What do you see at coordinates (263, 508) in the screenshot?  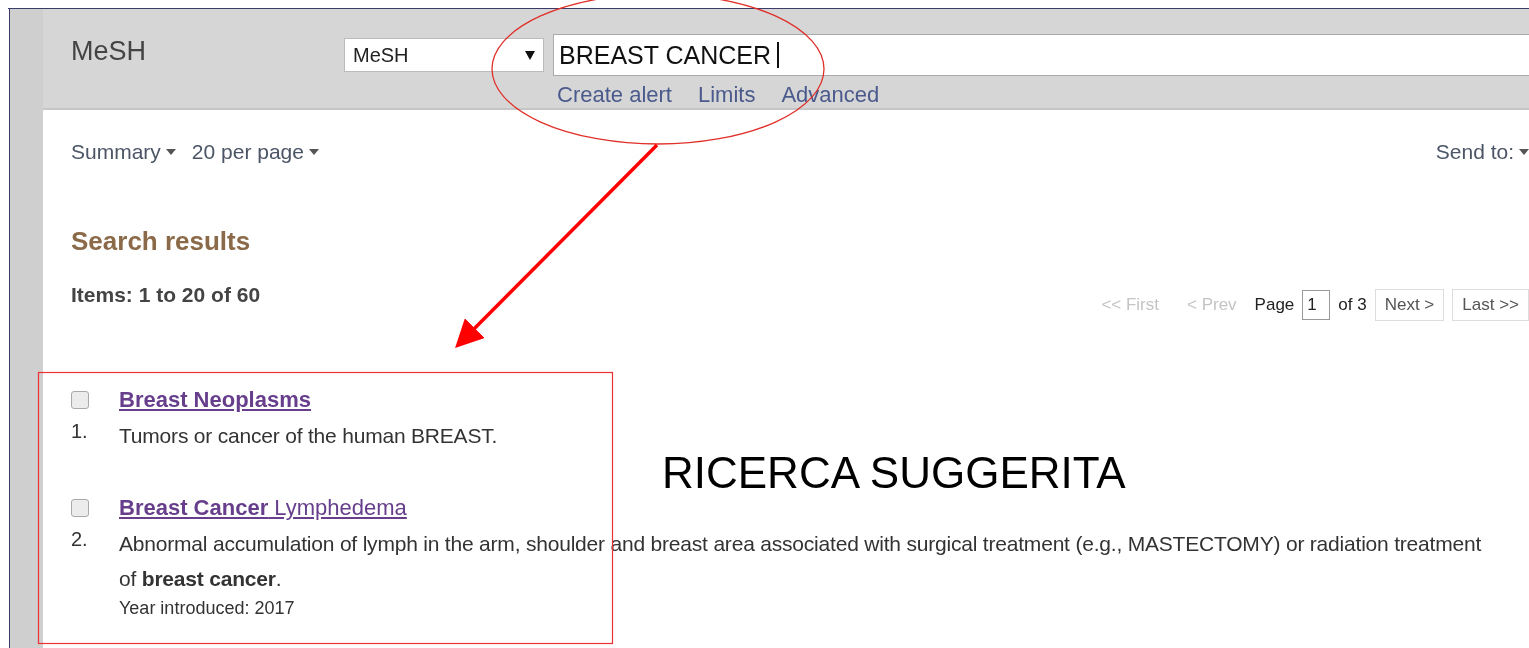 I see `result-title-link: Breast Cancer Lymphedema` at bounding box center [263, 508].